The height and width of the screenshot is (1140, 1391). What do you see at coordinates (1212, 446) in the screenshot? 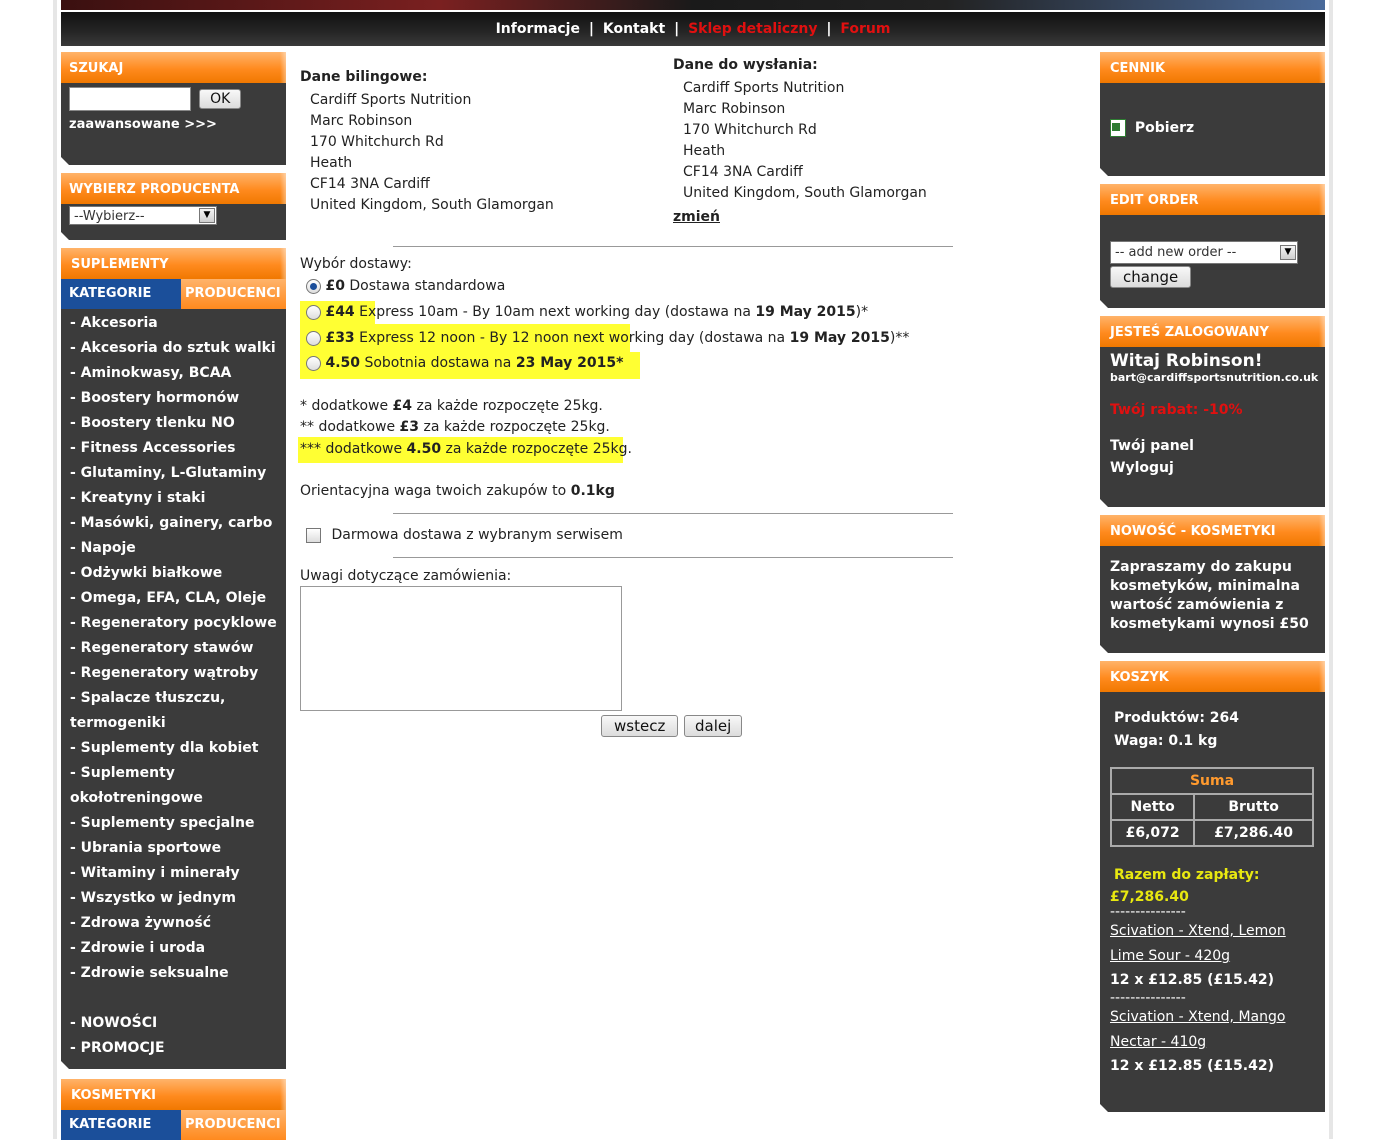
I see `user-panel-link: Twój panel` at bounding box center [1212, 446].